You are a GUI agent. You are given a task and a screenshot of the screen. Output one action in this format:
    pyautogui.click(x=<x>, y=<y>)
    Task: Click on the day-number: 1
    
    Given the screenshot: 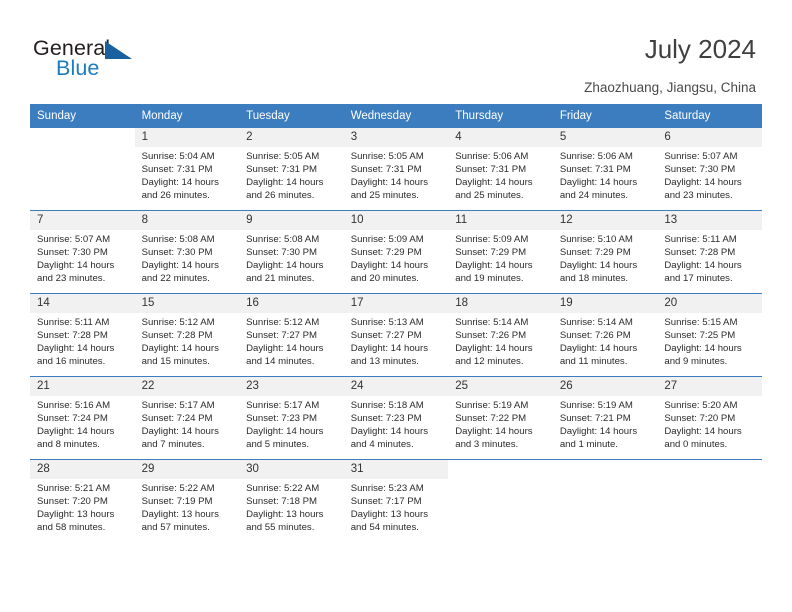 What is the action you would take?
    pyautogui.click(x=187, y=137)
    